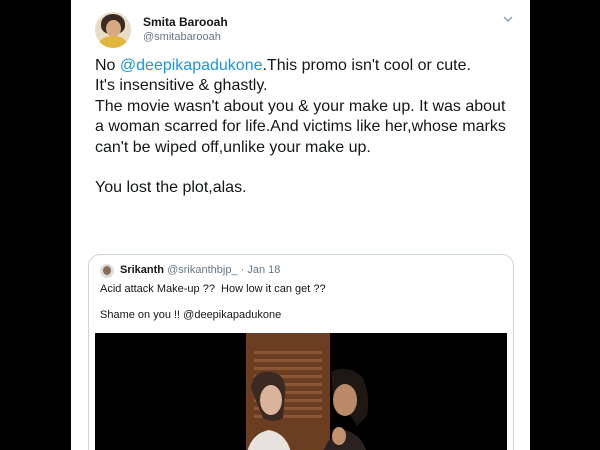 This screenshot has height=450, width=600. I want to click on author-avatar, so click(113, 30).